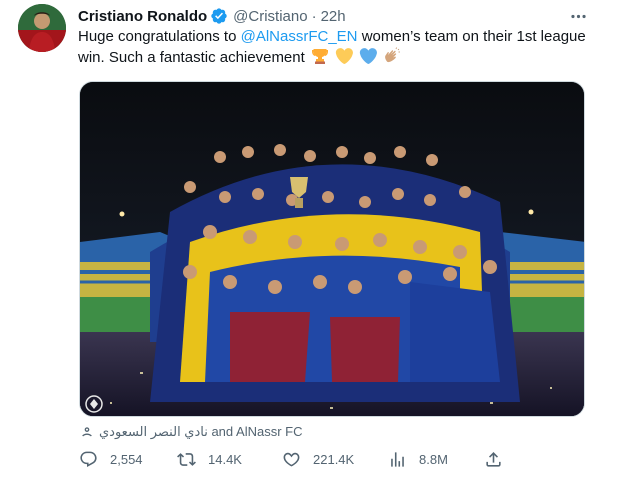 Image resolution: width=627 pixels, height=487 pixels. I want to click on tweet-actions: 2,554 14.4K 221.4K 8.8M, so click(294, 460).